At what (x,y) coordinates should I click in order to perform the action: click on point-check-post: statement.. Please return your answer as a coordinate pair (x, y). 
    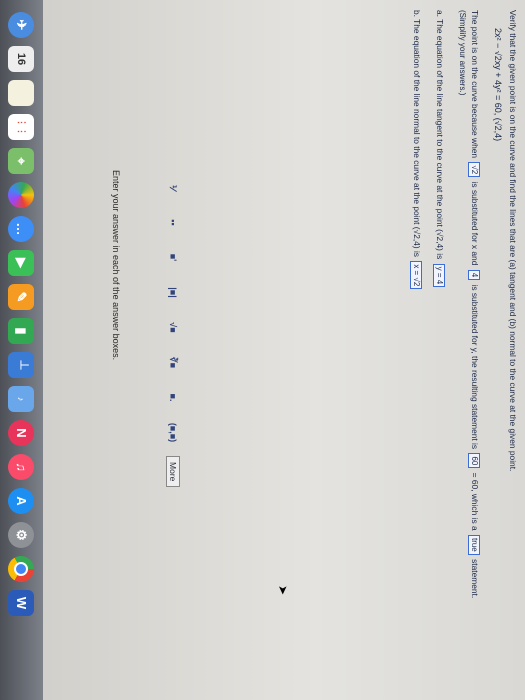
    Looking at the image, I should click on (475, 579).